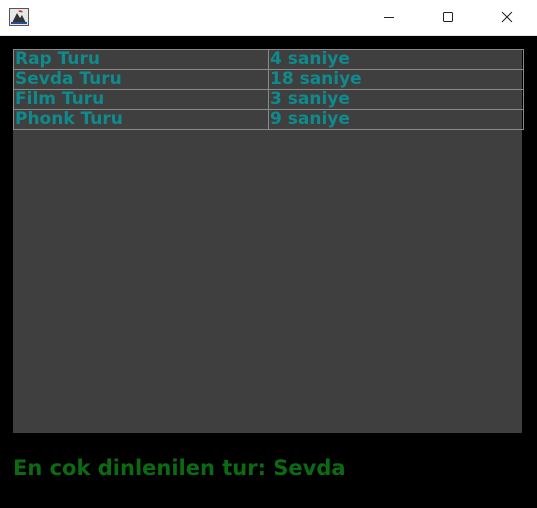 Image resolution: width=537 pixels, height=508 pixels. I want to click on minimize-button, so click(389, 17).